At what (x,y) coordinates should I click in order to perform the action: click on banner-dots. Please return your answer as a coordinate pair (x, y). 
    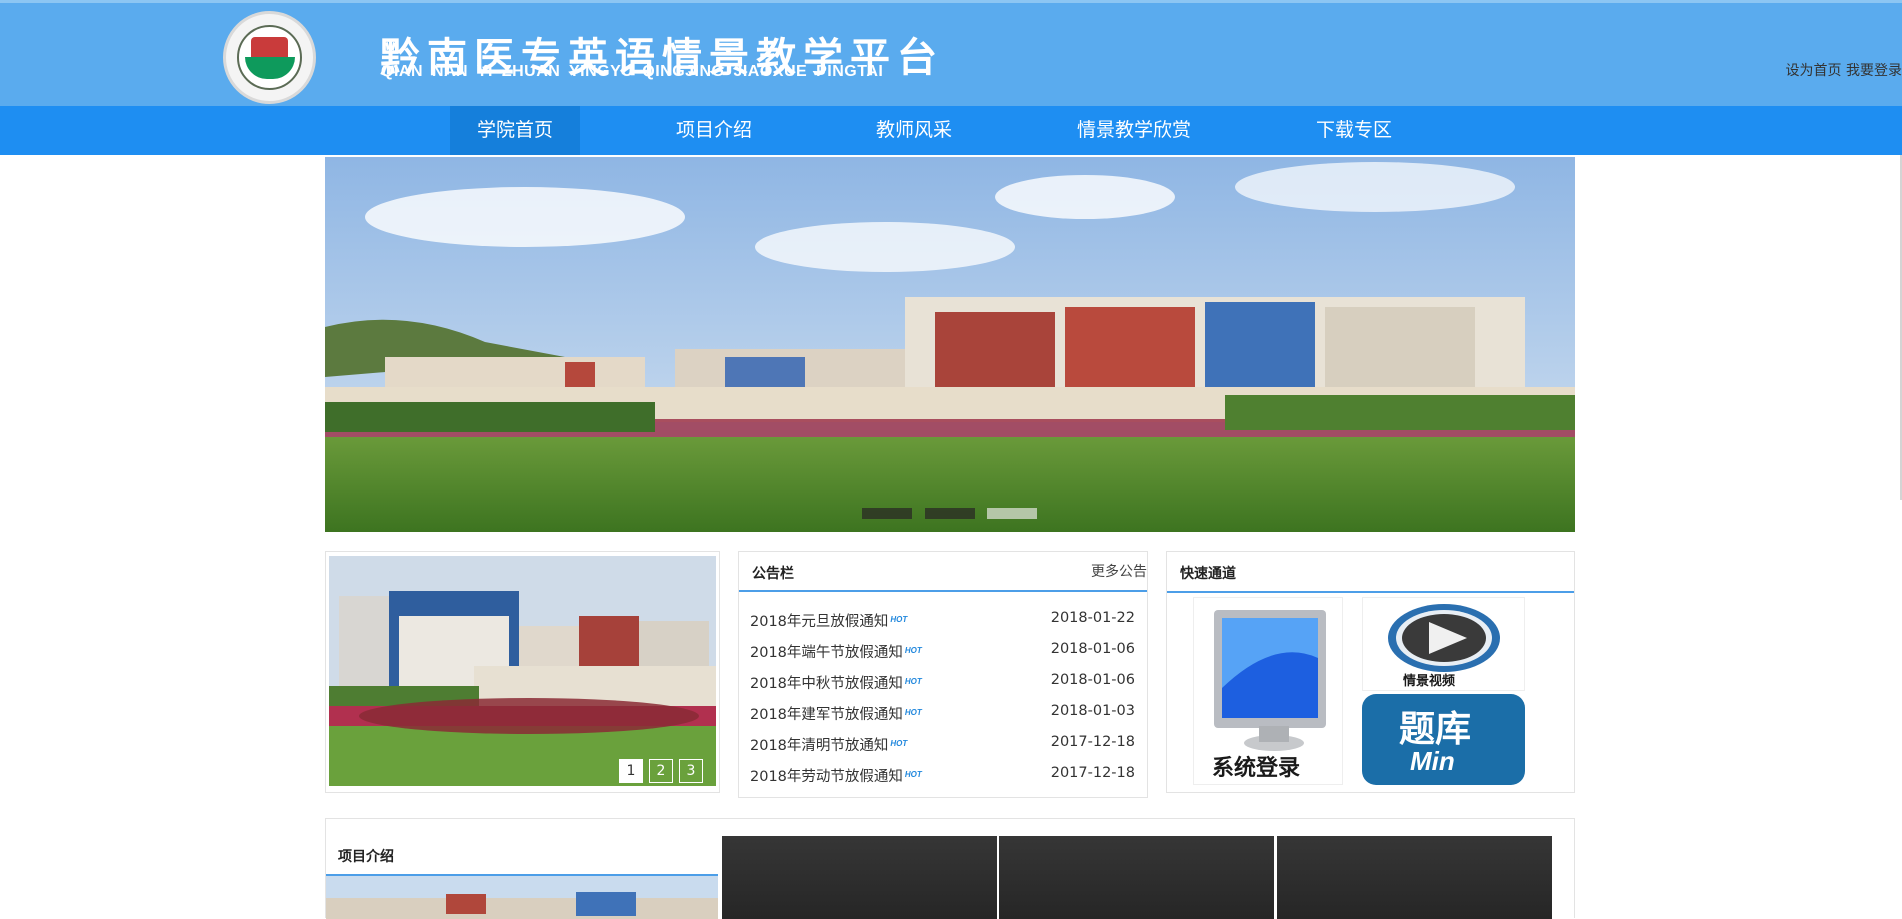
    Looking at the image, I should click on (962, 514).